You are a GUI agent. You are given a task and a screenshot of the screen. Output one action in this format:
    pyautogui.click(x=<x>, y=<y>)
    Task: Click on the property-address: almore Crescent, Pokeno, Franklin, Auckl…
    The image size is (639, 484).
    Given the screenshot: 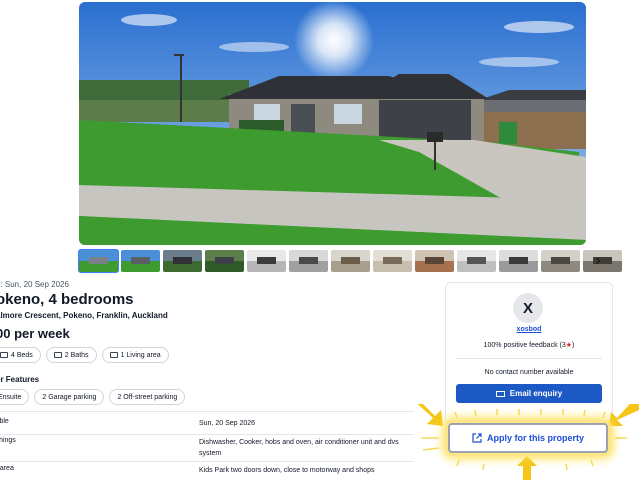 What is the action you would take?
    pyautogui.click(x=84, y=315)
    